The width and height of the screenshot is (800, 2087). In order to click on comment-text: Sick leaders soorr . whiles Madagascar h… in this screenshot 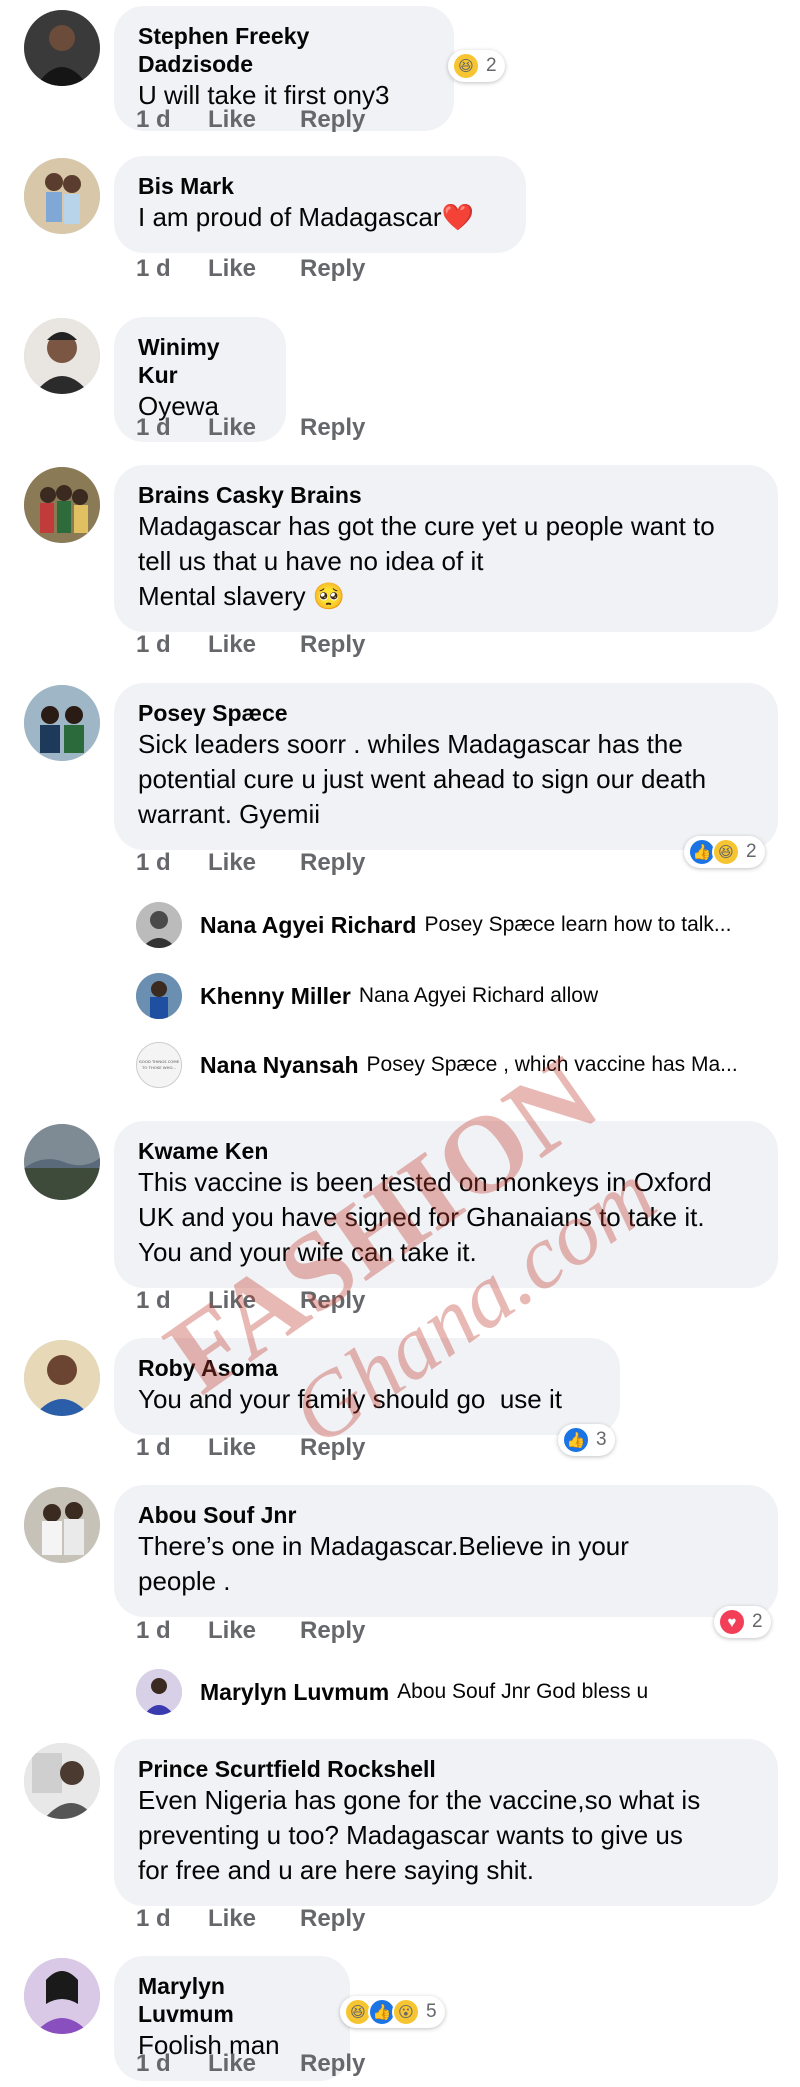, I will do `click(422, 779)`.